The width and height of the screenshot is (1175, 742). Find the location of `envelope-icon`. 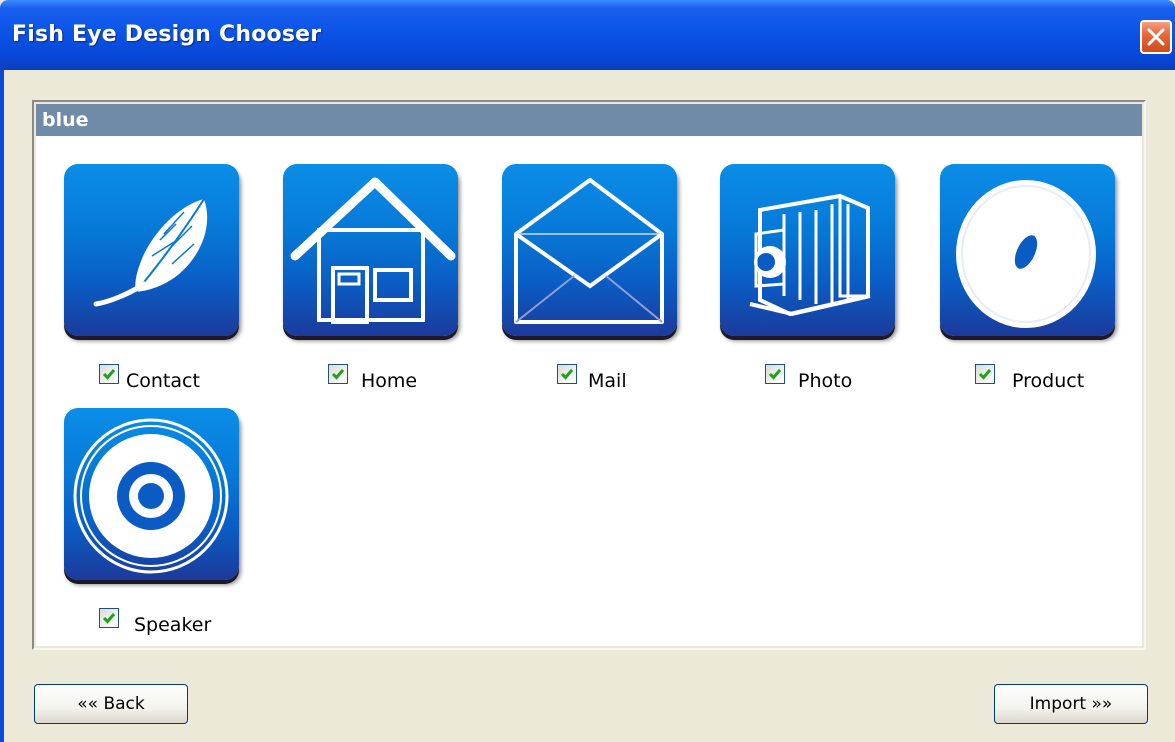

envelope-icon is located at coordinates (589, 251).